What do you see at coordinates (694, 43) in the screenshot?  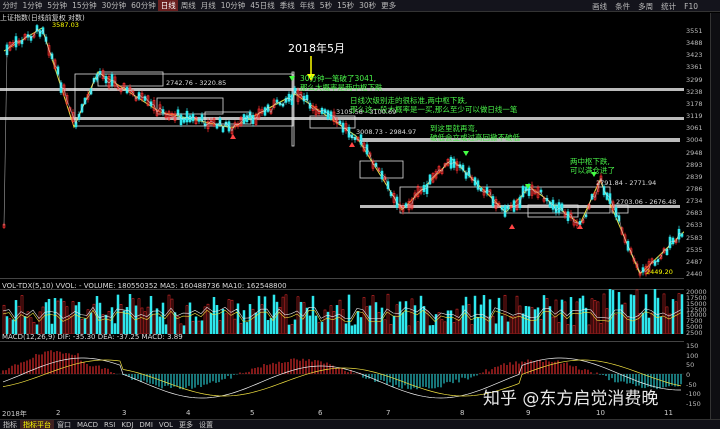 I see `axis-tick-label: 3488` at bounding box center [694, 43].